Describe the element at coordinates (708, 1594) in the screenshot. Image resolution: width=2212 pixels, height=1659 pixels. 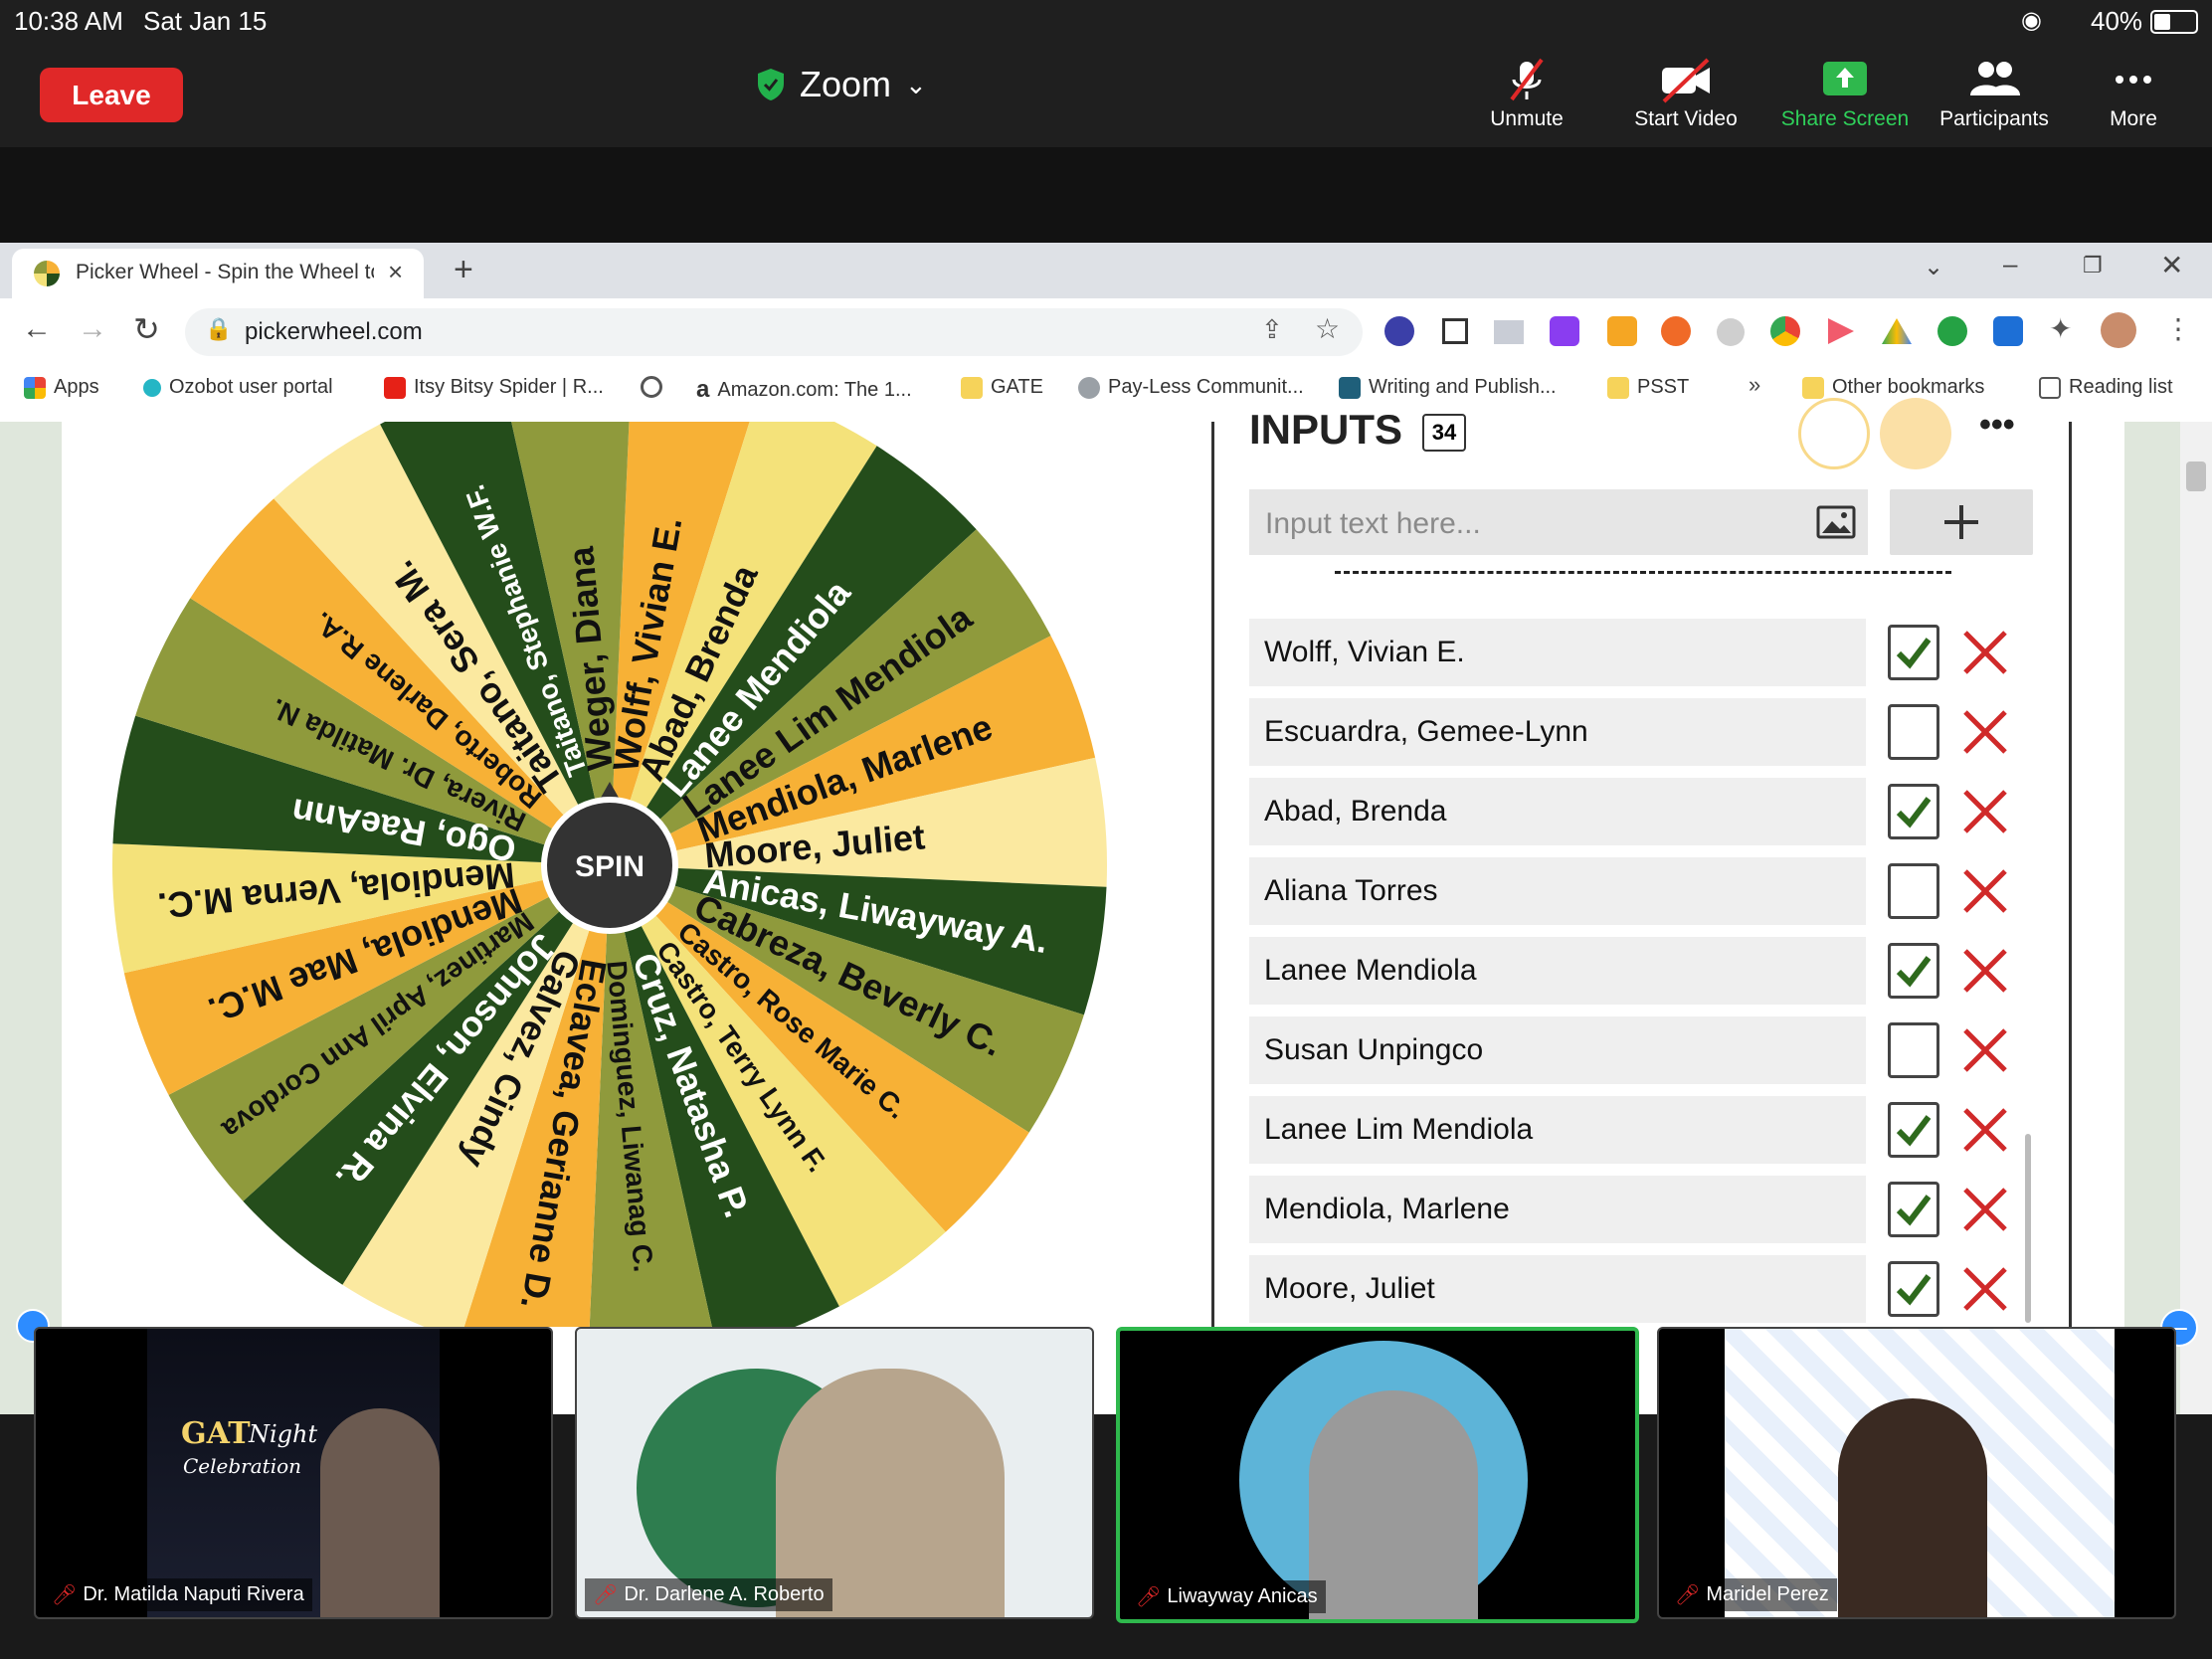
I see `participant-name-tag: 🎤︎ Dr. Darlene A. Roberto` at that location.